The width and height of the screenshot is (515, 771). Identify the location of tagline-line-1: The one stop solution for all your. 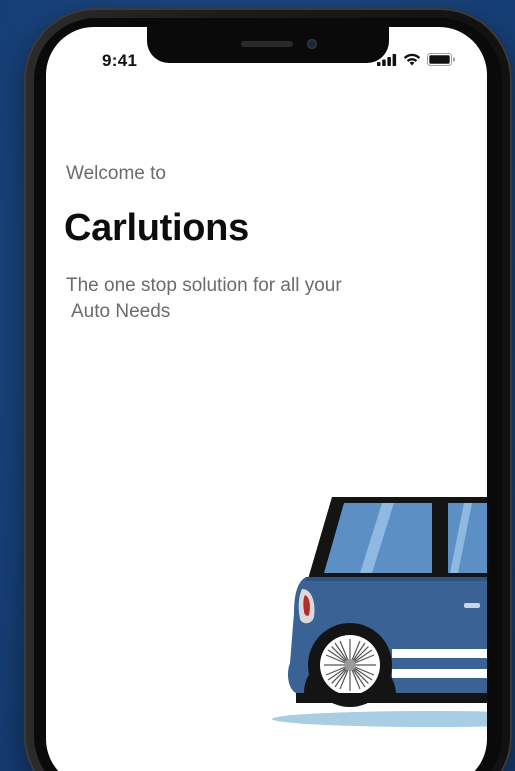
(204, 285).